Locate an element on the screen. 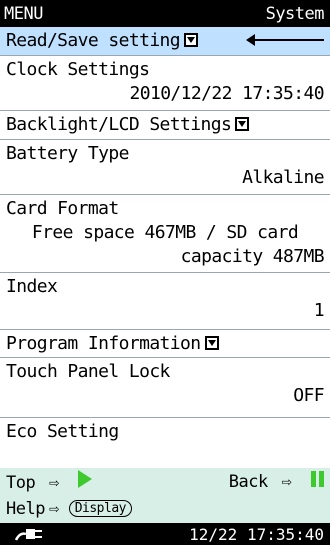  program-info-label: Program Information is located at coordinates (103, 343).